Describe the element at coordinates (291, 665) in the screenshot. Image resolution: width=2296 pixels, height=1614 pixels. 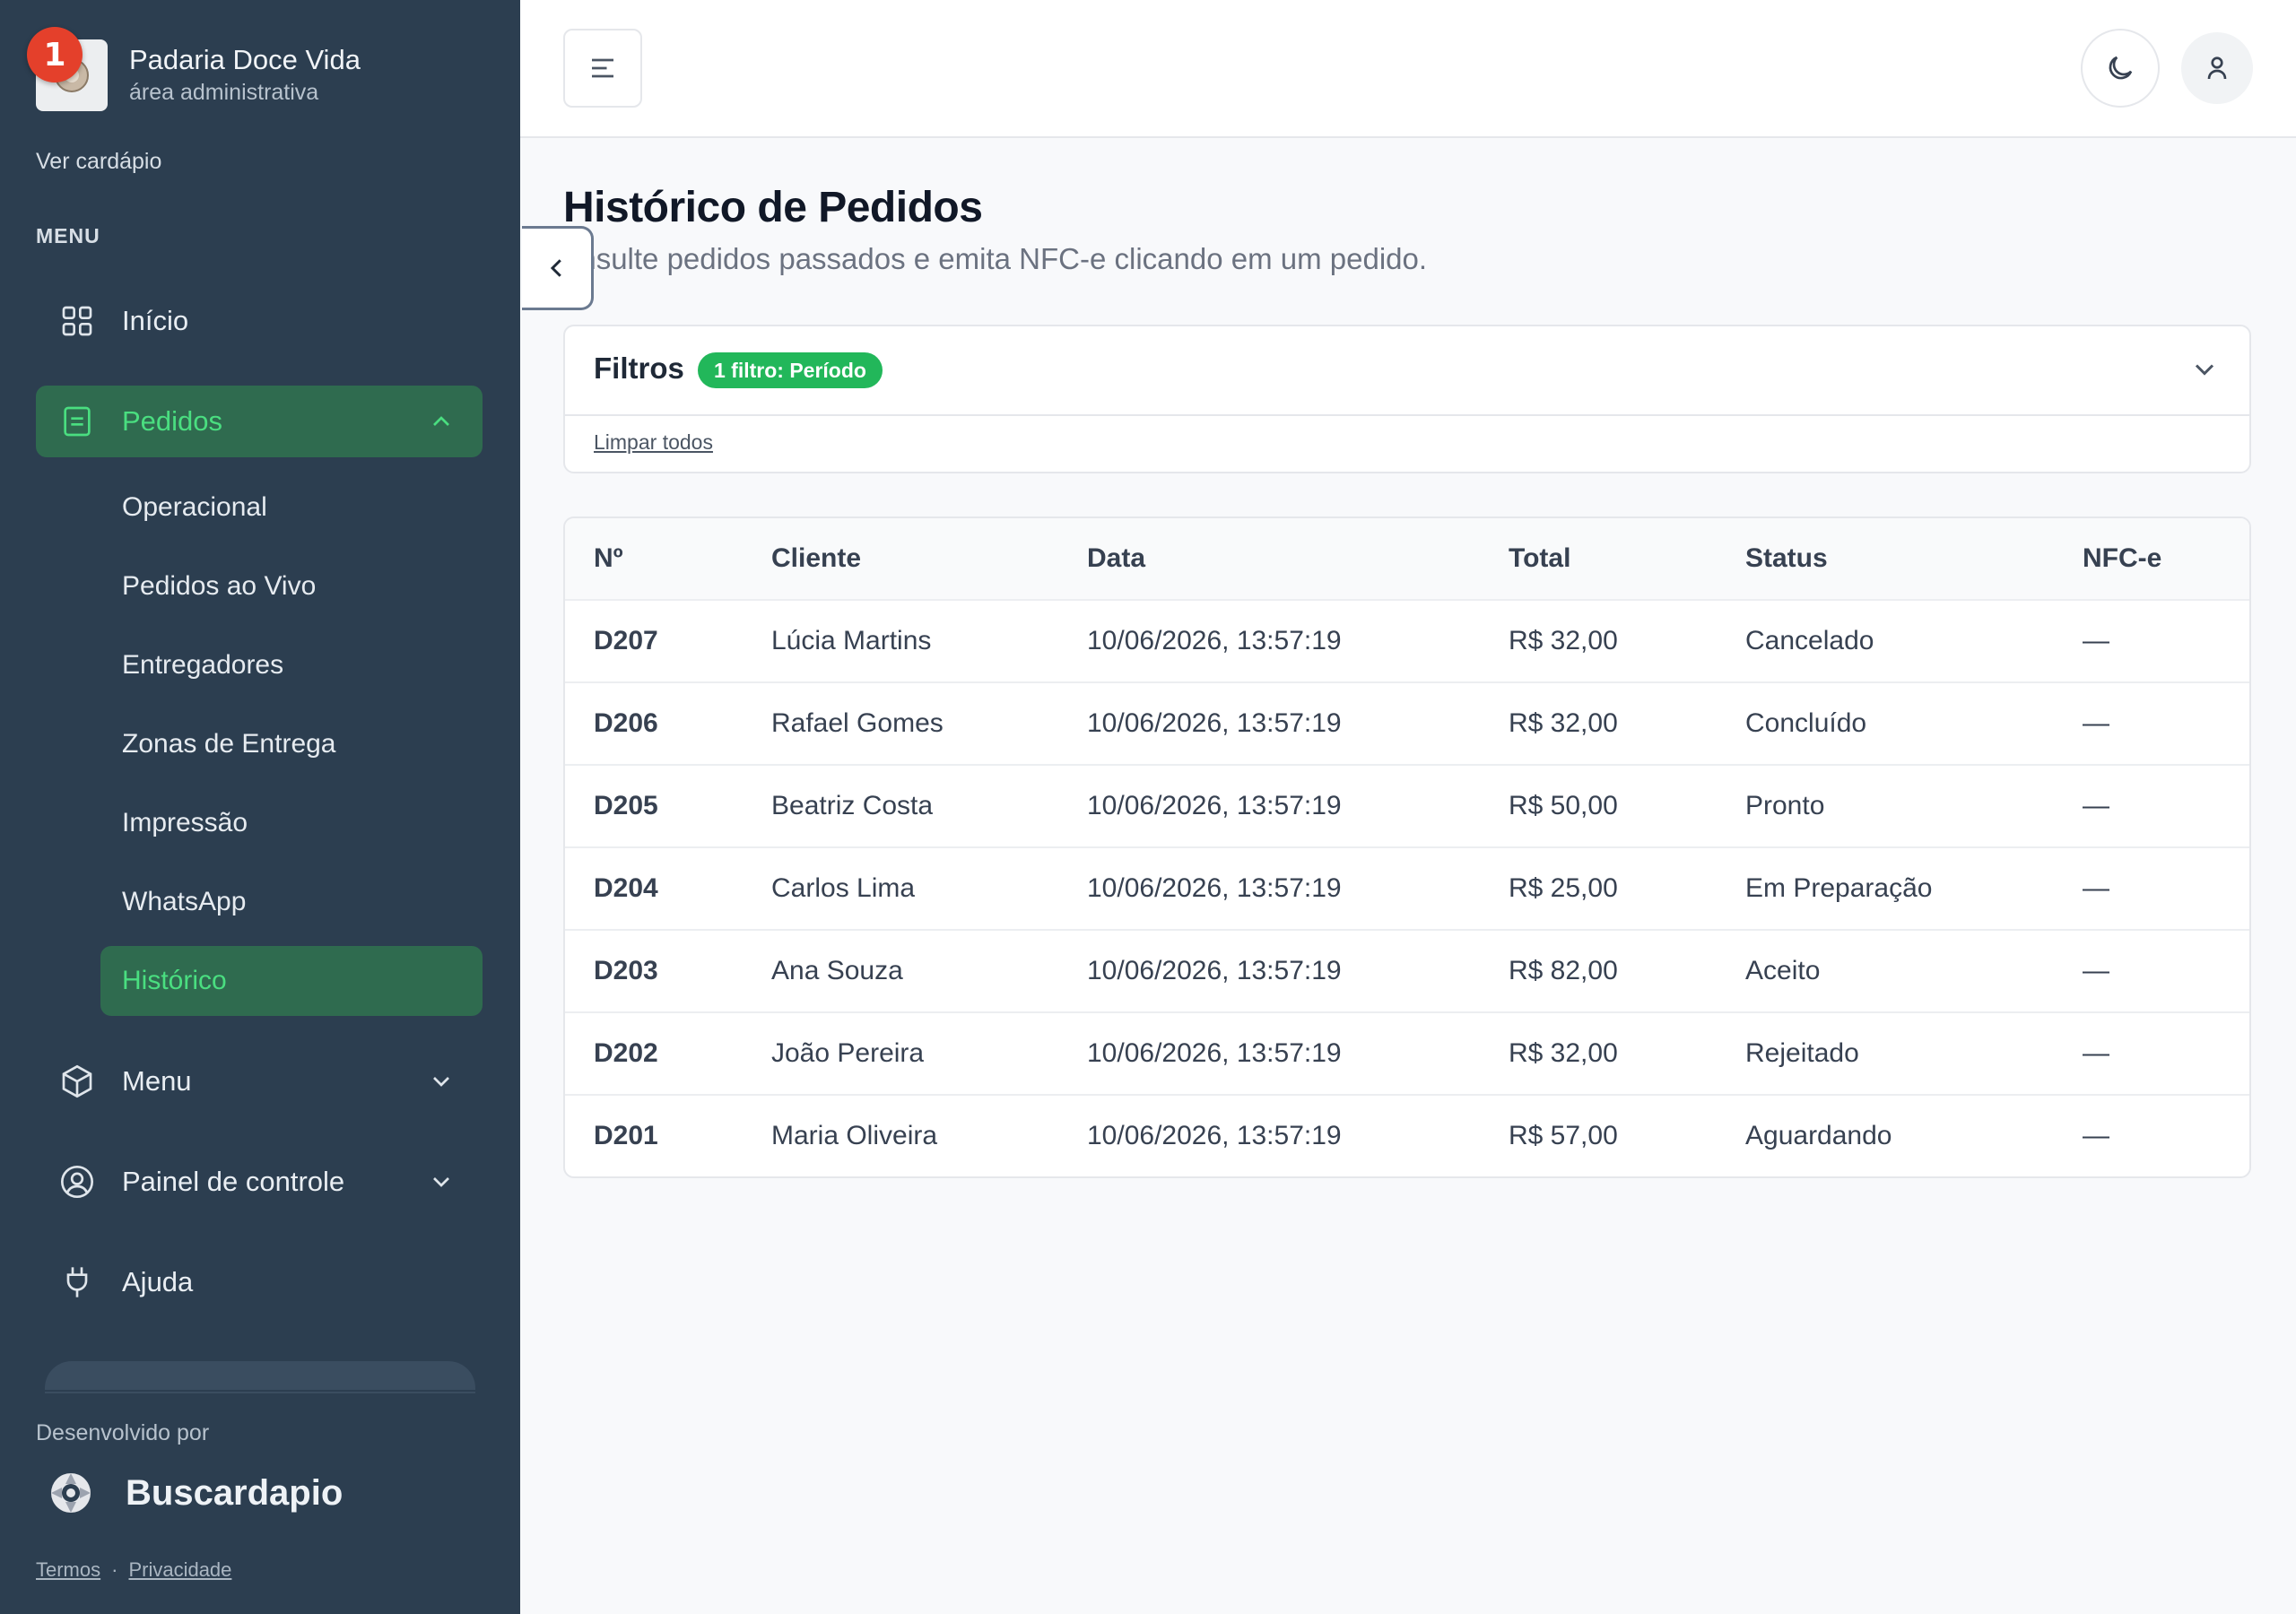
I see `subitem-entregadores: Entregadores` at that location.